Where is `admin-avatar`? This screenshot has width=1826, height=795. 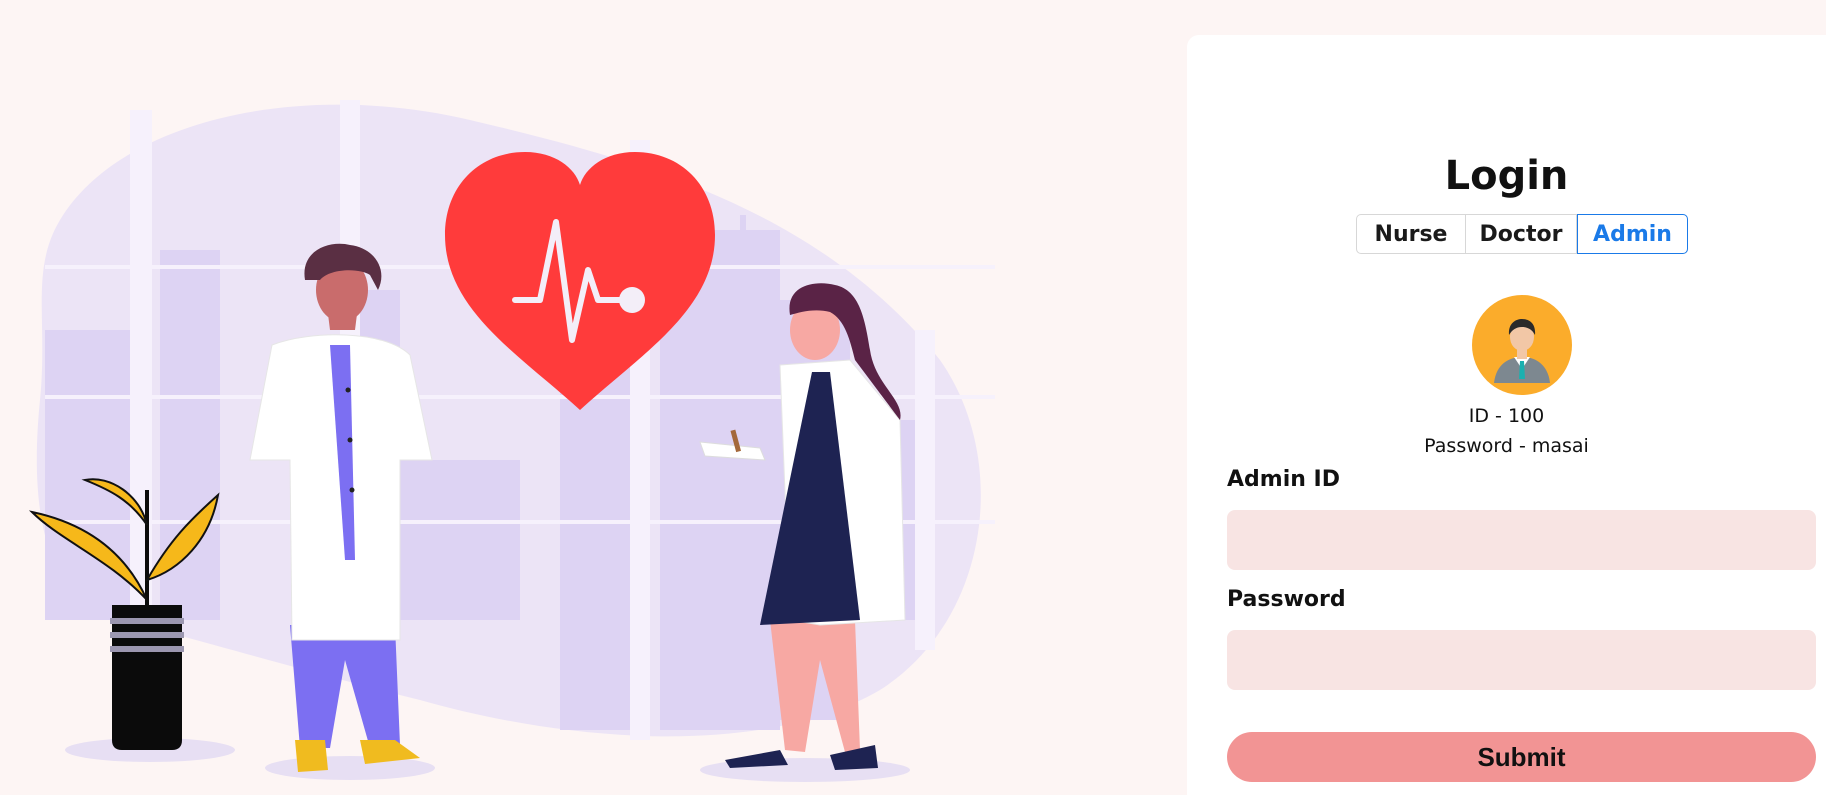 admin-avatar is located at coordinates (1522, 345).